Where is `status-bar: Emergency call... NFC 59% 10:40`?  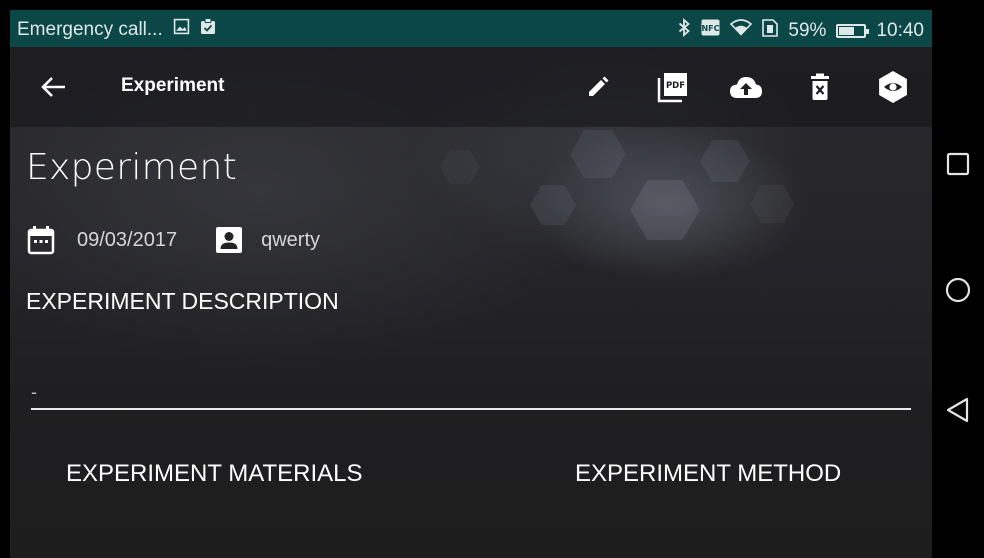 status-bar: Emergency call... NFC 59% 10:40 is located at coordinates (471, 28).